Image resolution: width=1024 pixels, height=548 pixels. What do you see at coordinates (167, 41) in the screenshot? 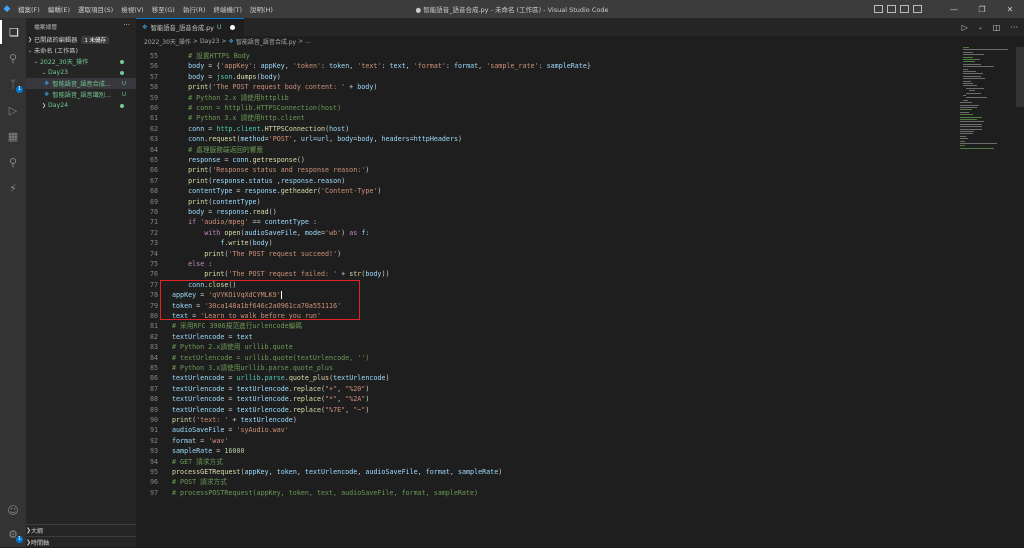
I see `breadcrumb-folder-root: 2022_30天_操作` at bounding box center [167, 41].